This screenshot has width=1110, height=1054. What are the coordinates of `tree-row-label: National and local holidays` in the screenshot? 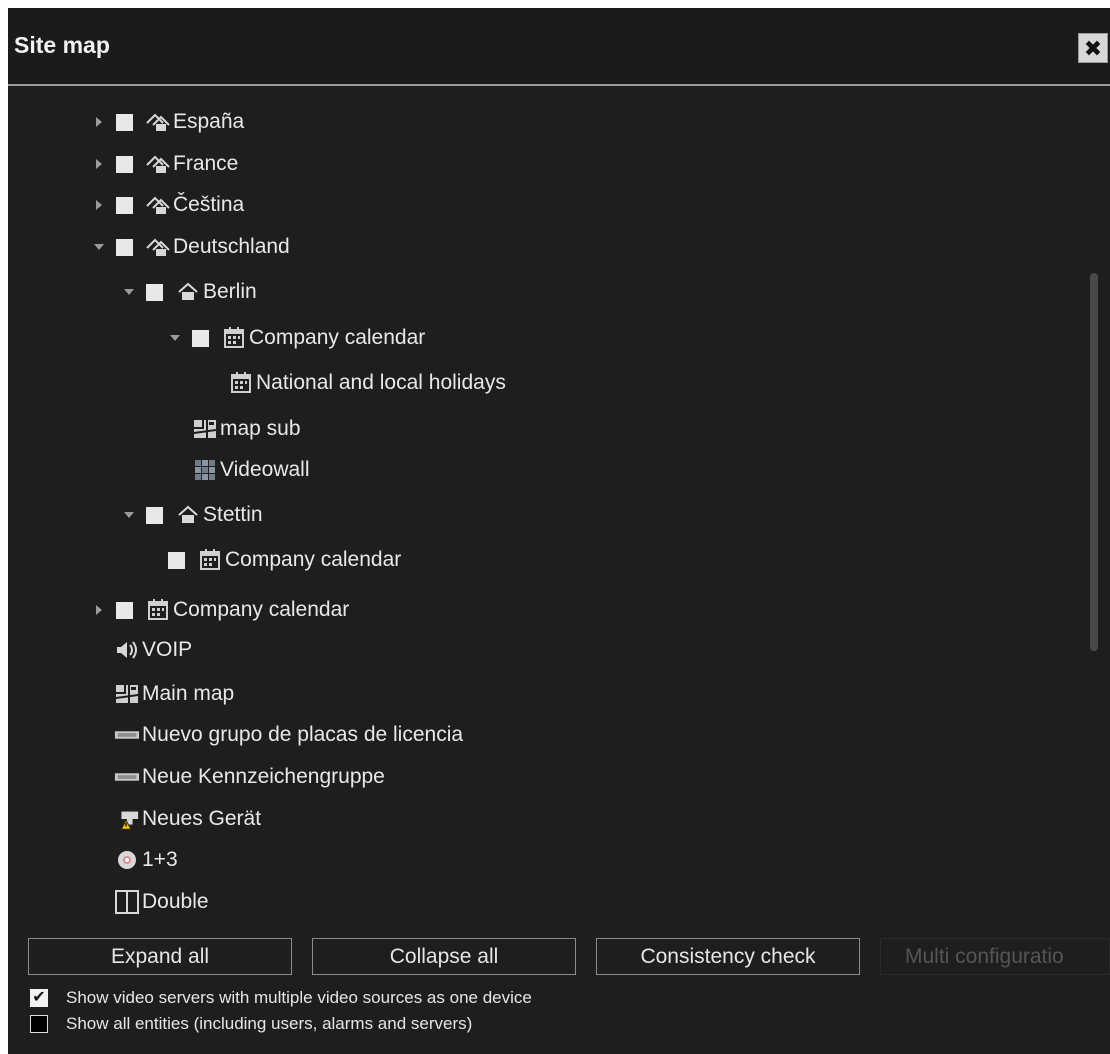 It's located at (381, 382).